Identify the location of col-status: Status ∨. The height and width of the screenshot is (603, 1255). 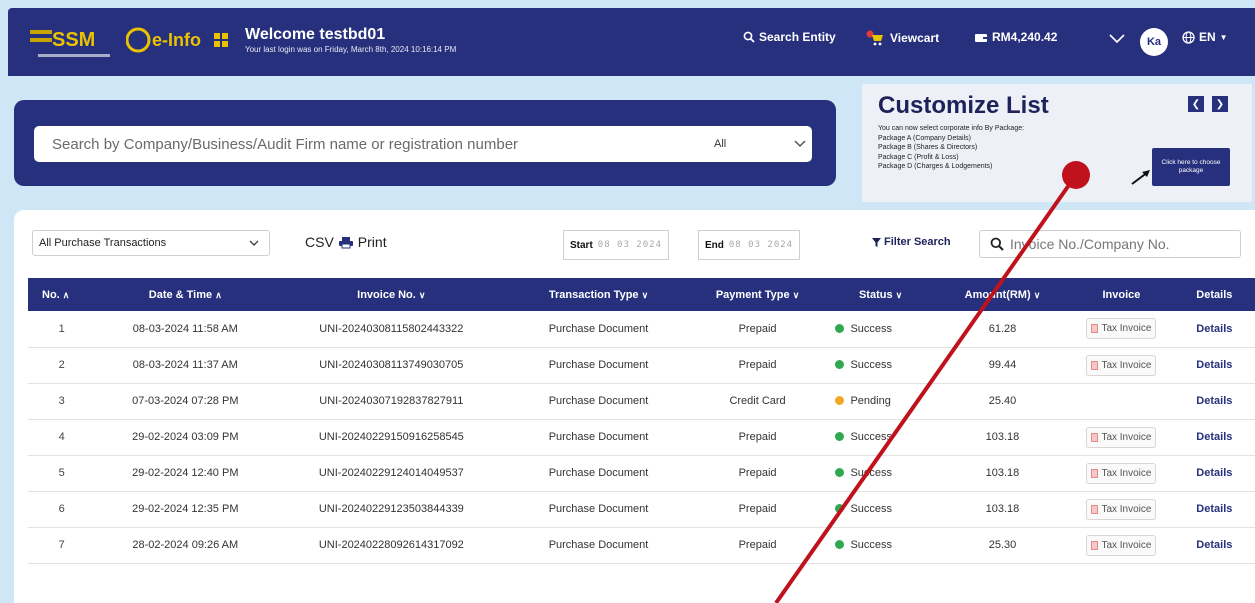
(880, 294).